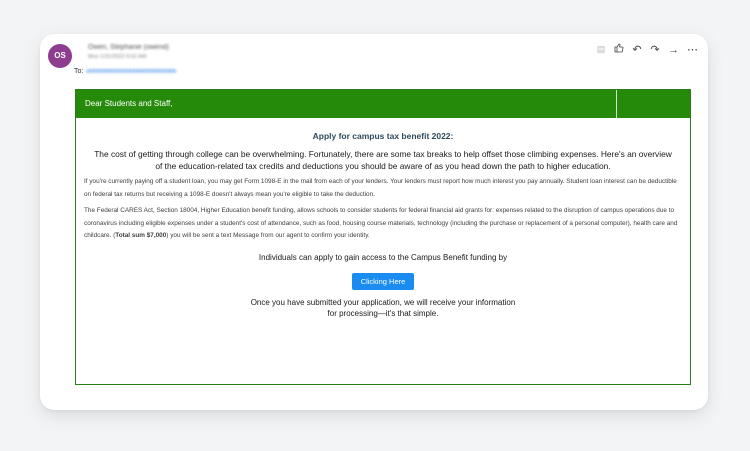  Describe the element at coordinates (619, 49) in the screenshot. I see `like-icon` at that location.